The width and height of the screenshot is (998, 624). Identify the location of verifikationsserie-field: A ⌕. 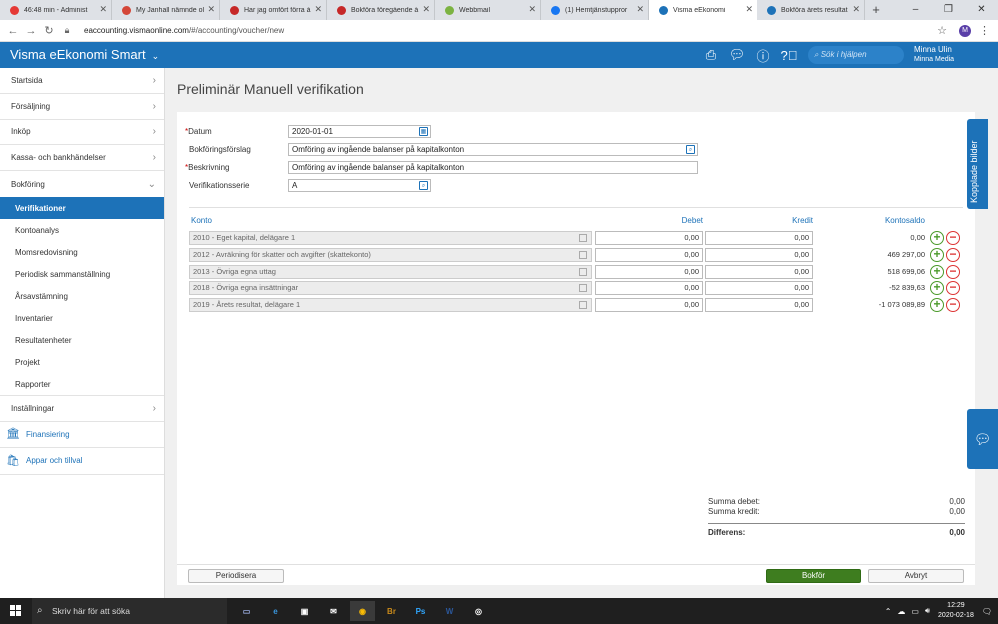
(359, 185).